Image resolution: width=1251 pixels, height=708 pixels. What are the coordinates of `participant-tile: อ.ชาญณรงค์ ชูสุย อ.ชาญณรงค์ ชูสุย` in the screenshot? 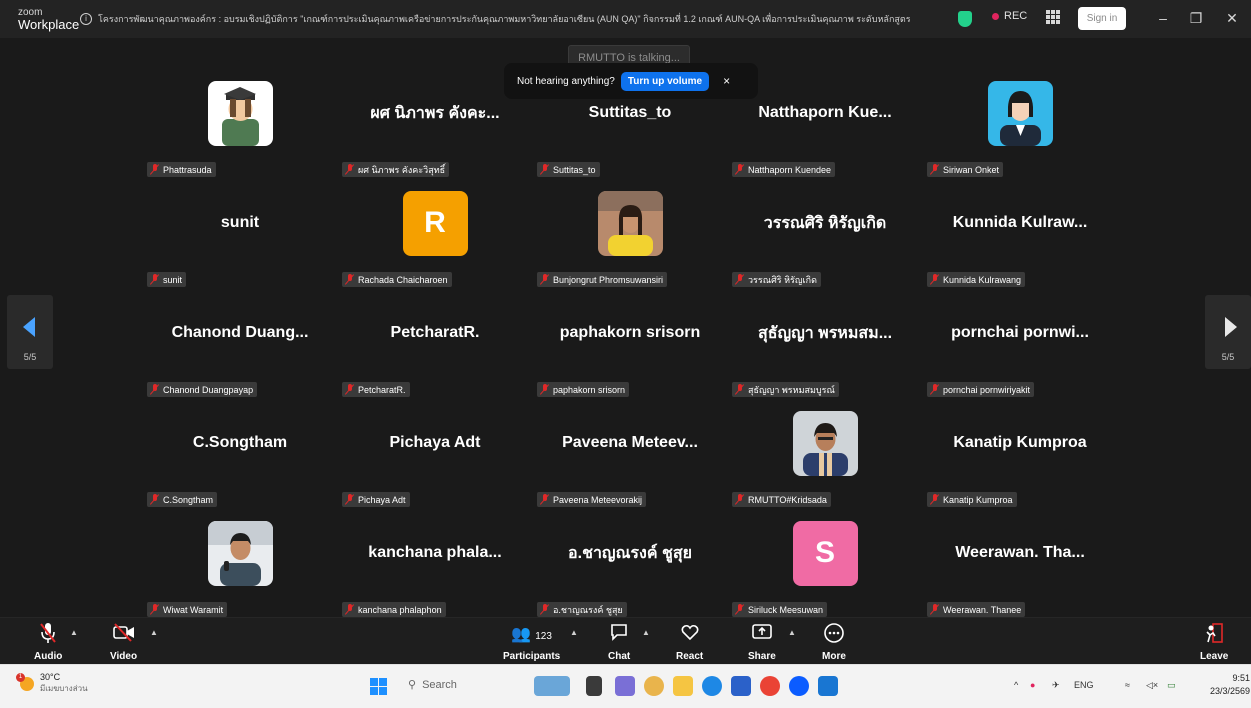 It's located at (630, 565).